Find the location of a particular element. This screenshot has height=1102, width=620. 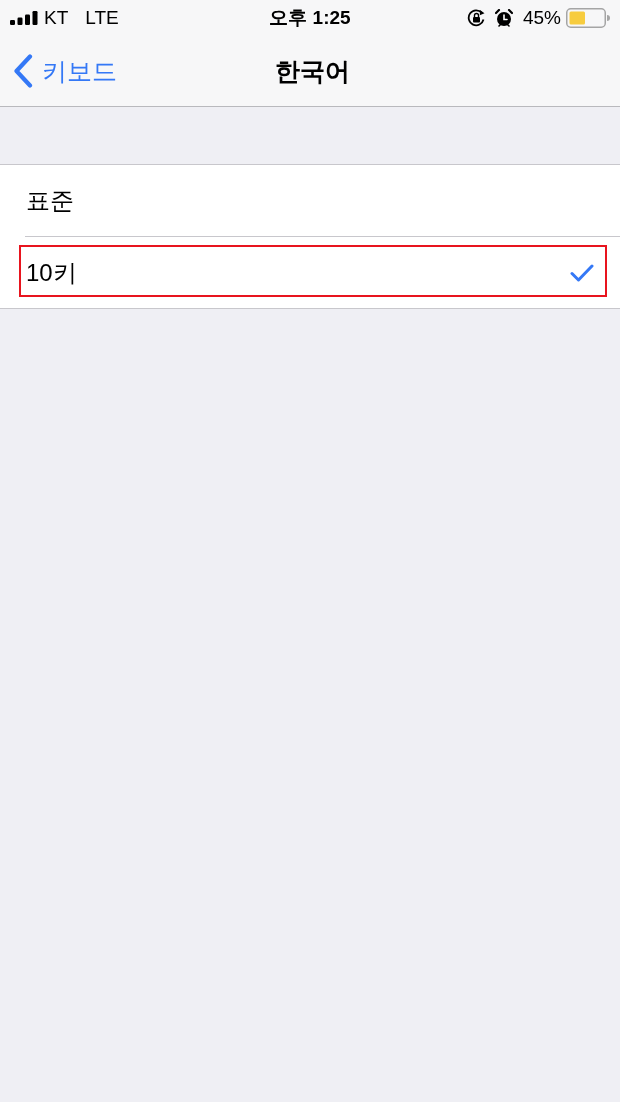

battery-percentage: 45% is located at coordinates (541, 18).